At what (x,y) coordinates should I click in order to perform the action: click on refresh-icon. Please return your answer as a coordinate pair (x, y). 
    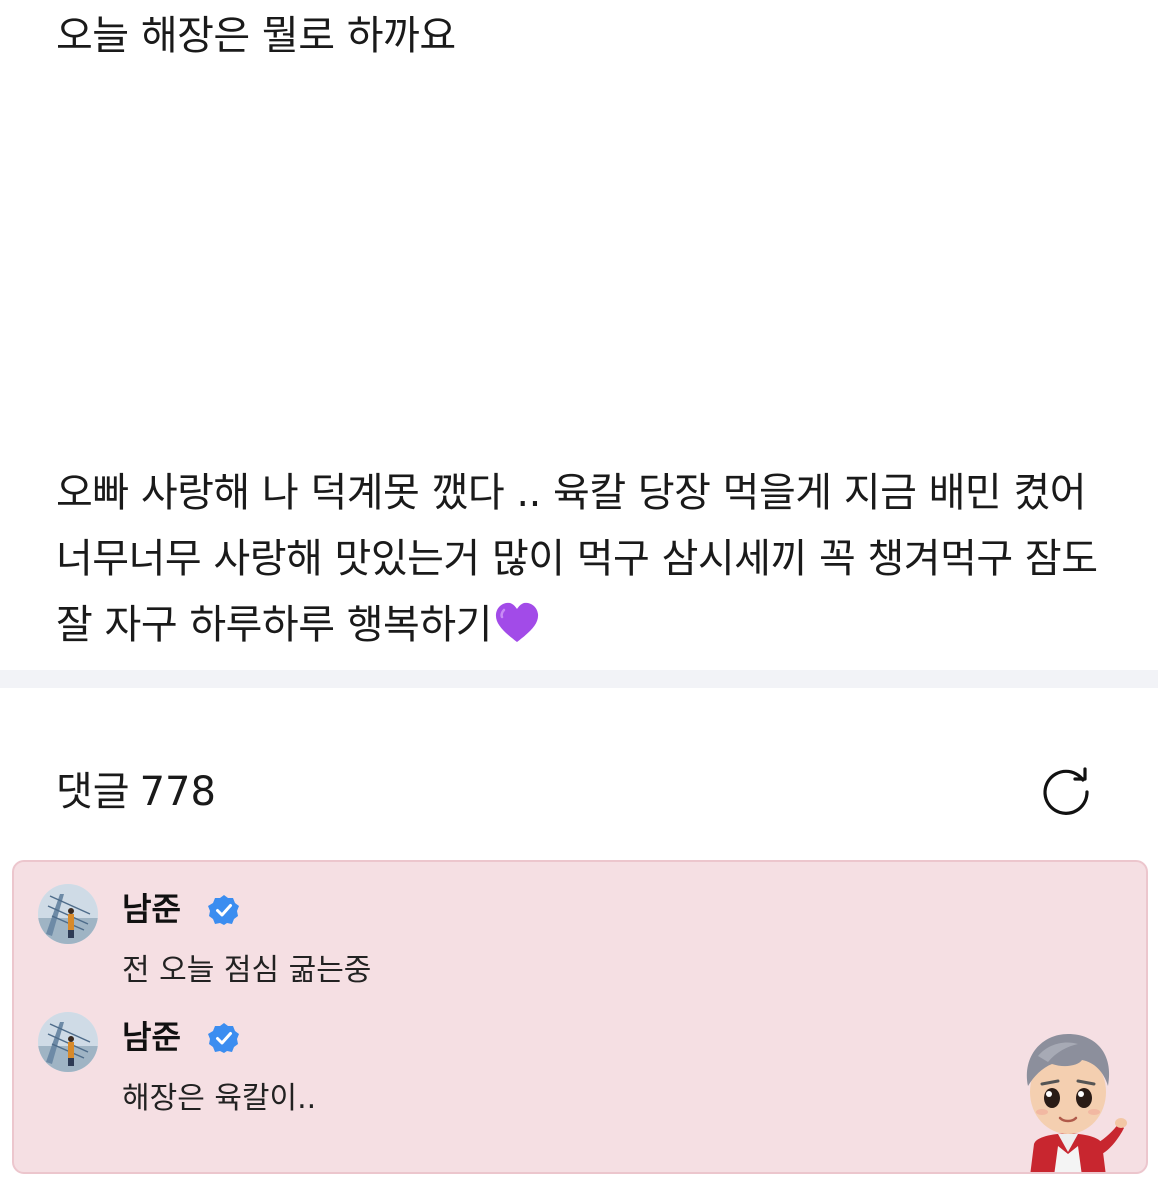
    Looking at the image, I should click on (1066, 792).